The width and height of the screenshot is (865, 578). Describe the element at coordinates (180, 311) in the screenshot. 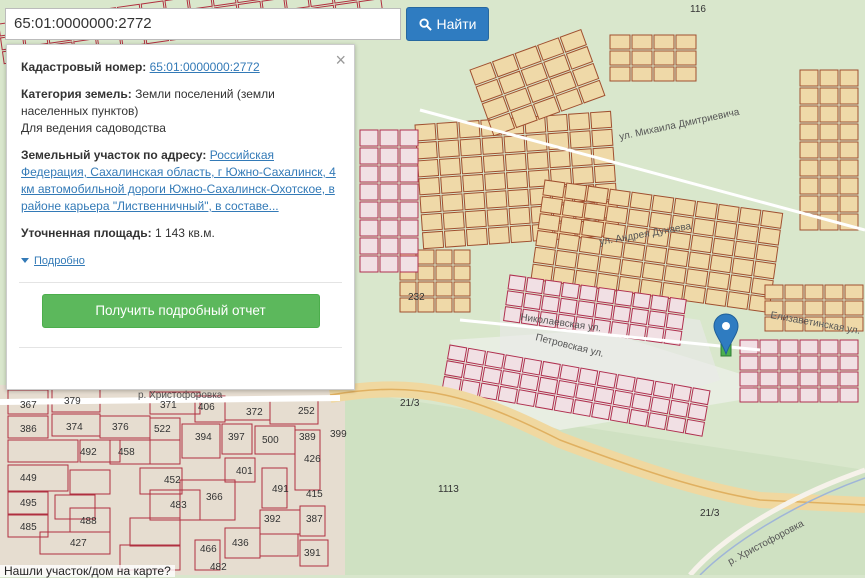

I see `get-report-button: Получить подробный отчет` at that location.